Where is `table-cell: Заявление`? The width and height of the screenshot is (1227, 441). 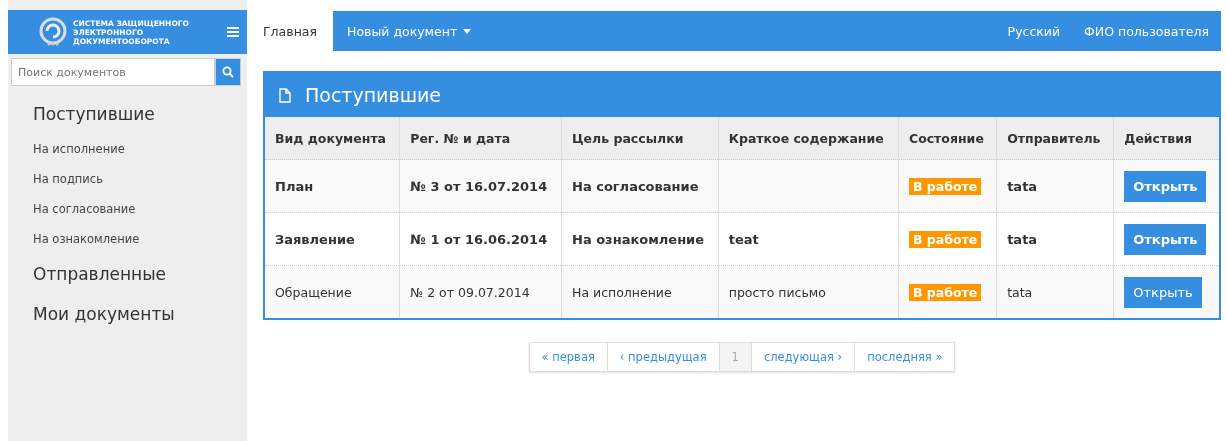
table-cell: Заявление is located at coordinates (332, 239).